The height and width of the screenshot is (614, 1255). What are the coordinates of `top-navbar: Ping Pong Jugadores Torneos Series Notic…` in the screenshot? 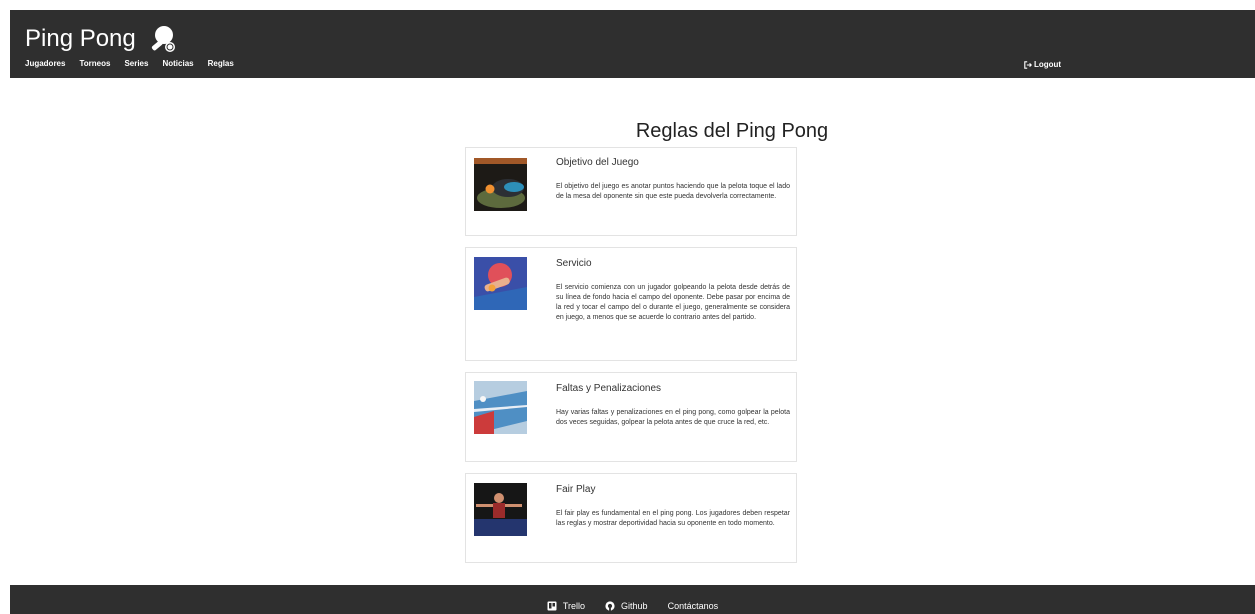 It's located at (632, 44).